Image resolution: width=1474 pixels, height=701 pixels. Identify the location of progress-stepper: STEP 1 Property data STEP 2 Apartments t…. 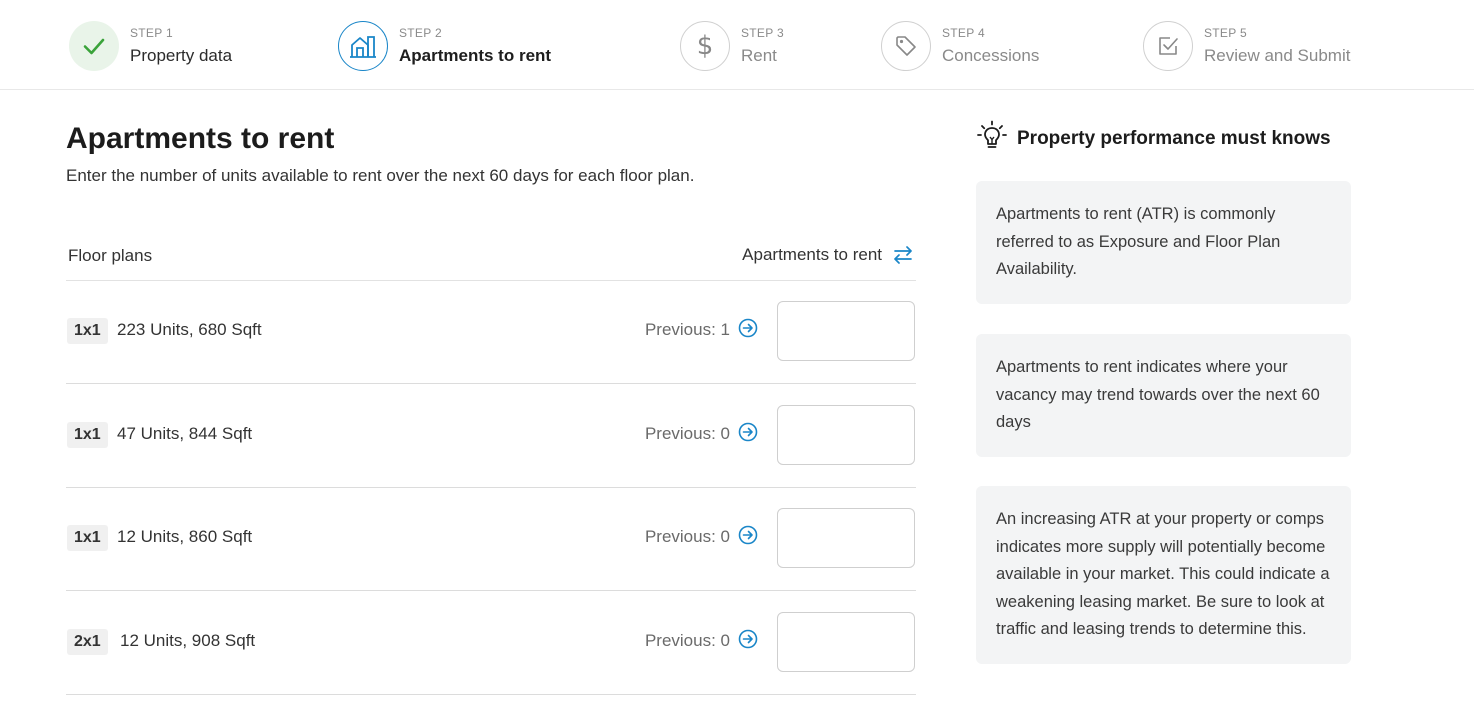
(737, 45).